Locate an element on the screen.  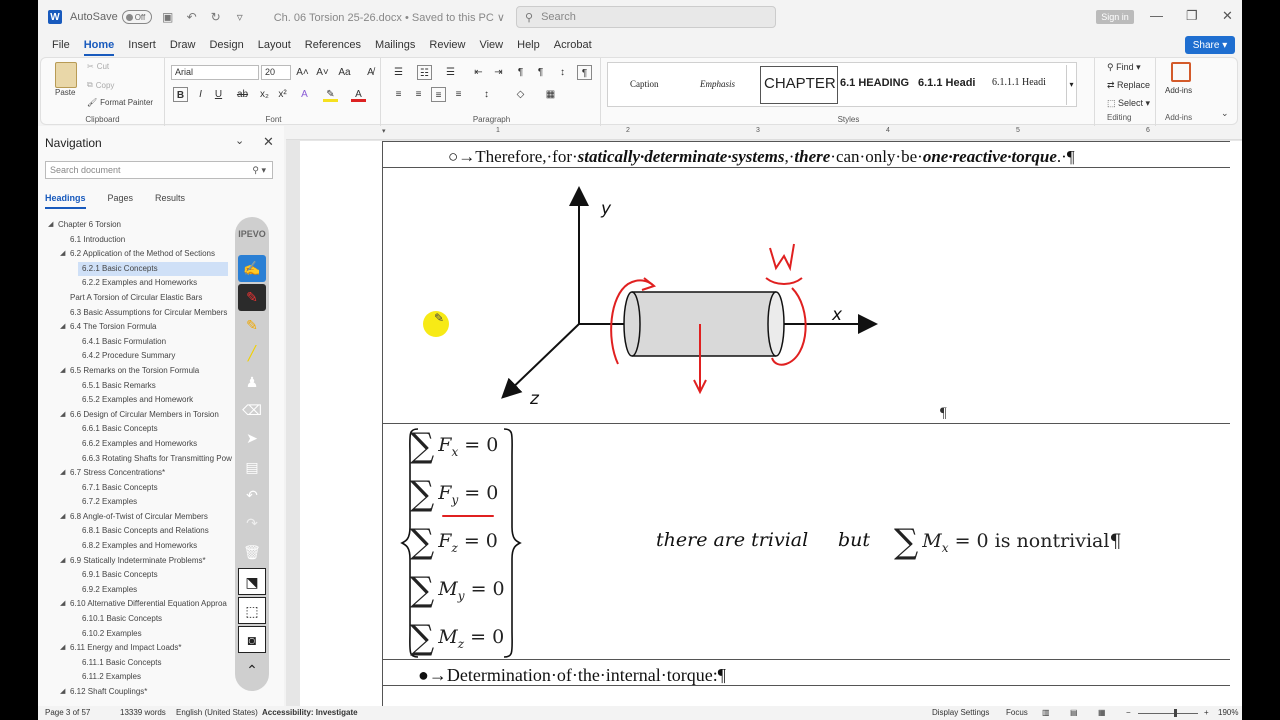
justify-icon: ≡ is located at coordinates (458, 94).